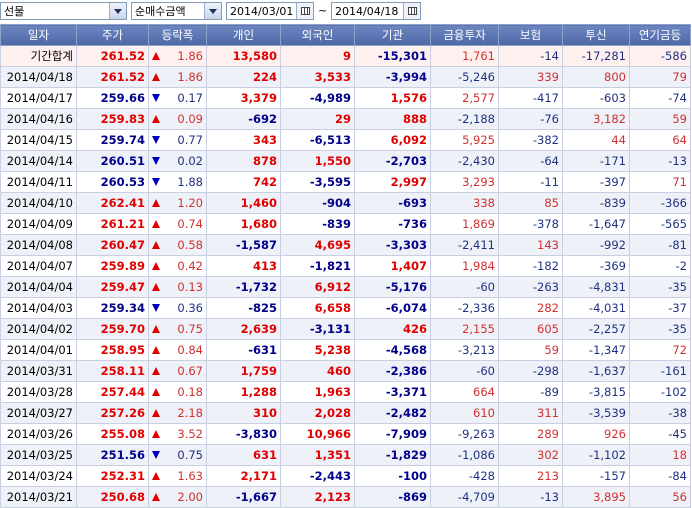  I want to click on inst-cell: -4,568, so click(392, 350).